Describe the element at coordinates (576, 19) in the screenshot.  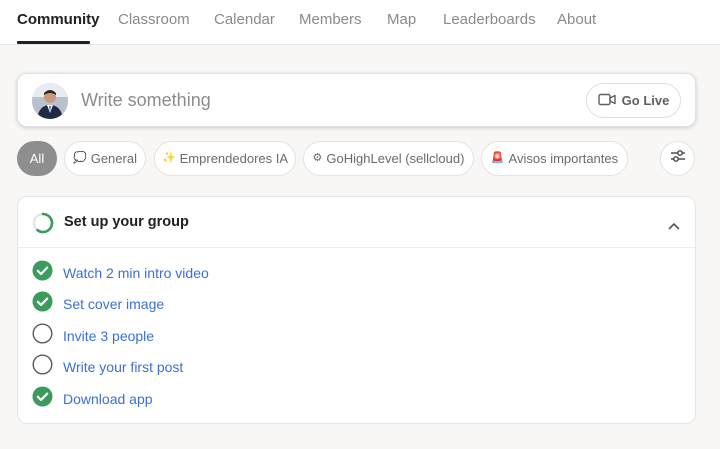
I see `tab-about: About` at that location.